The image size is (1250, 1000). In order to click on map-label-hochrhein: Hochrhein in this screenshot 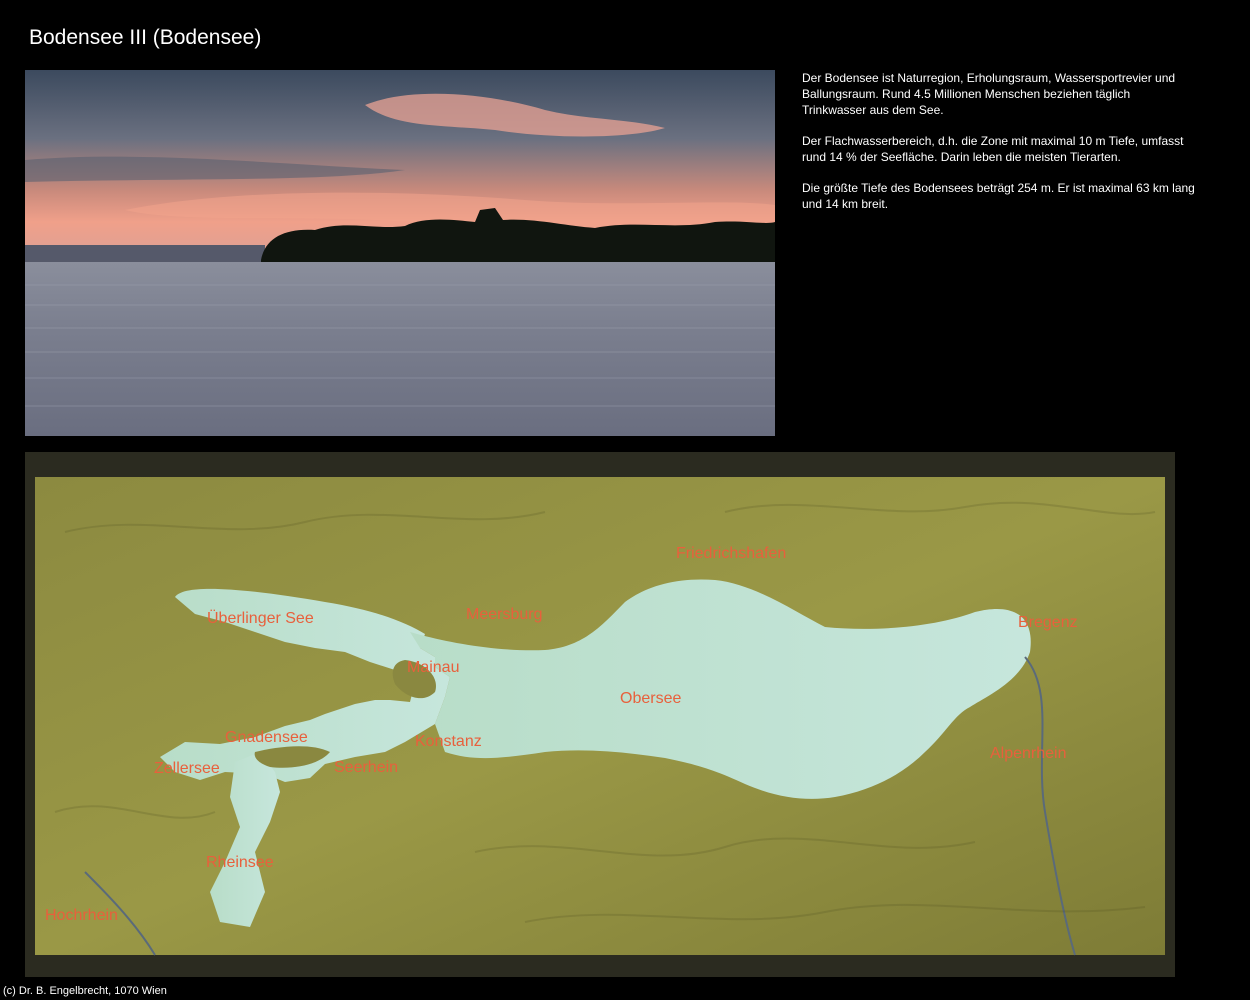, I will do `click(81, 915)`.